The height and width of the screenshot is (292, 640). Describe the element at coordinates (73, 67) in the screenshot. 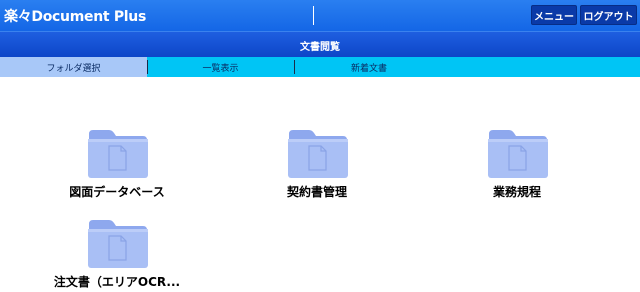

I see `tab-folder-select: フォルダ選択` at that location.